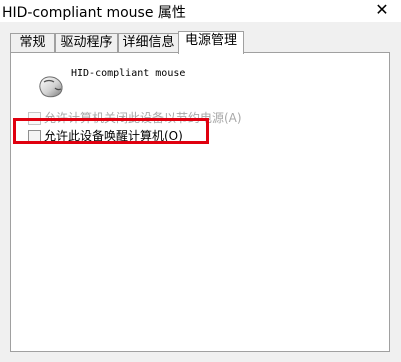 The height and width of the screenshot is (362, 401). Describe the element at coordinates (94, 13) in the screenshot. I see `window-title: HID-compliant mouse 属性` at that location.